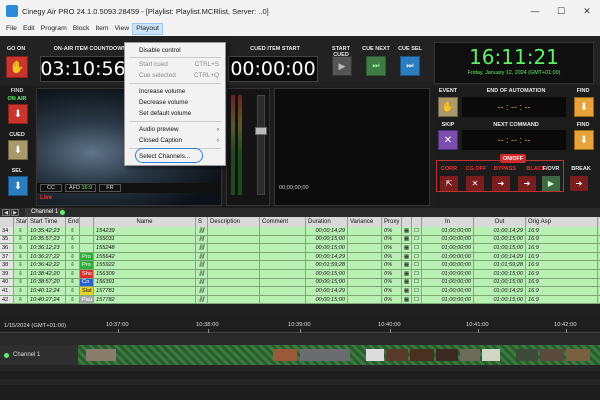 Image resolution: width=600 pixels, height=400 pixels. Describe the element at coordinates (160, 50) in the screenshot. I see `menu-disable-control-label: Disable control` at that location.